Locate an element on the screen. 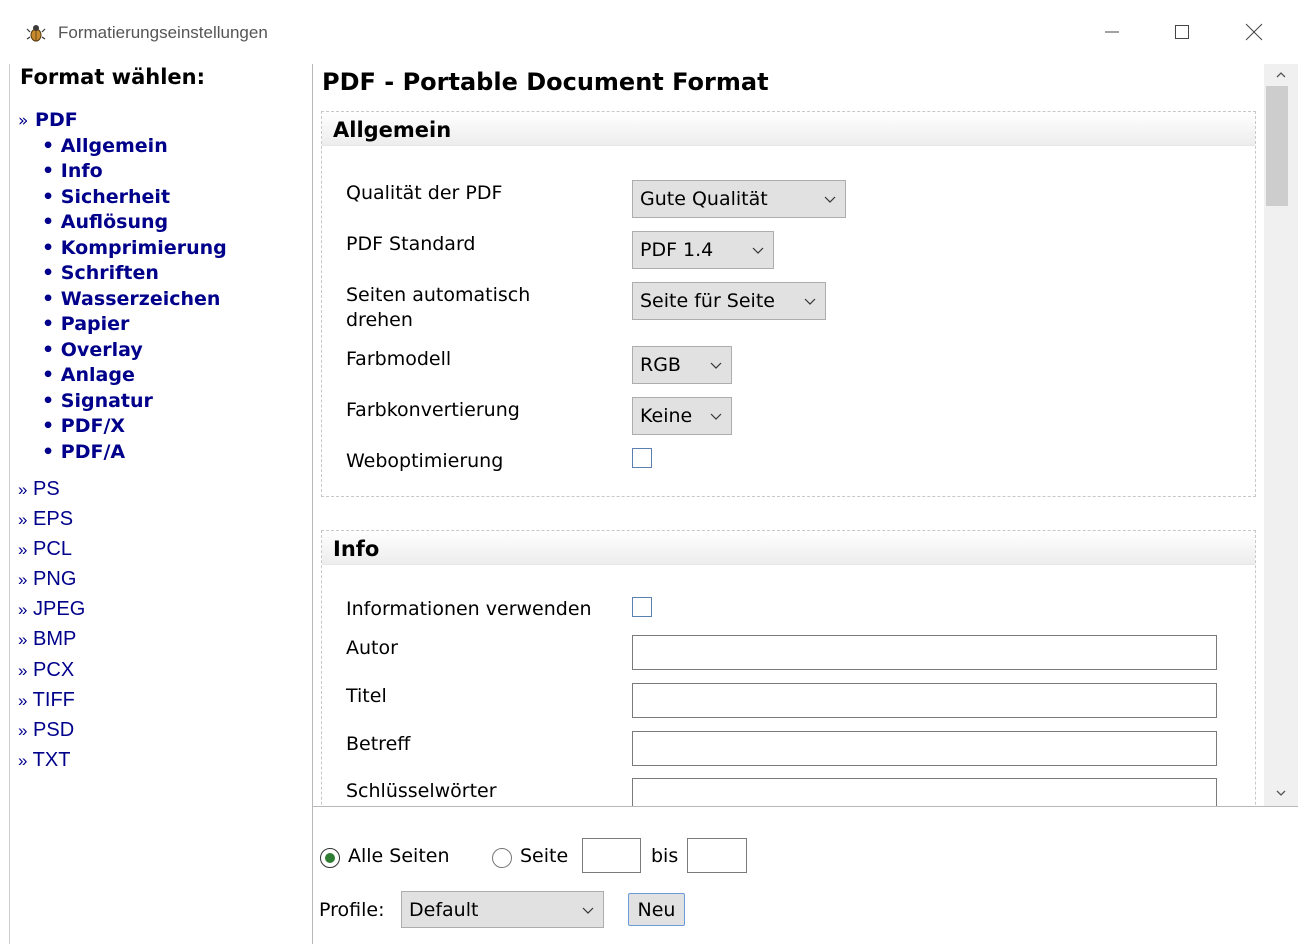 The width and height of the screenshot is (1298, 944). sidebar-item-pdf: » PDF is located at coordinates (48, 120).